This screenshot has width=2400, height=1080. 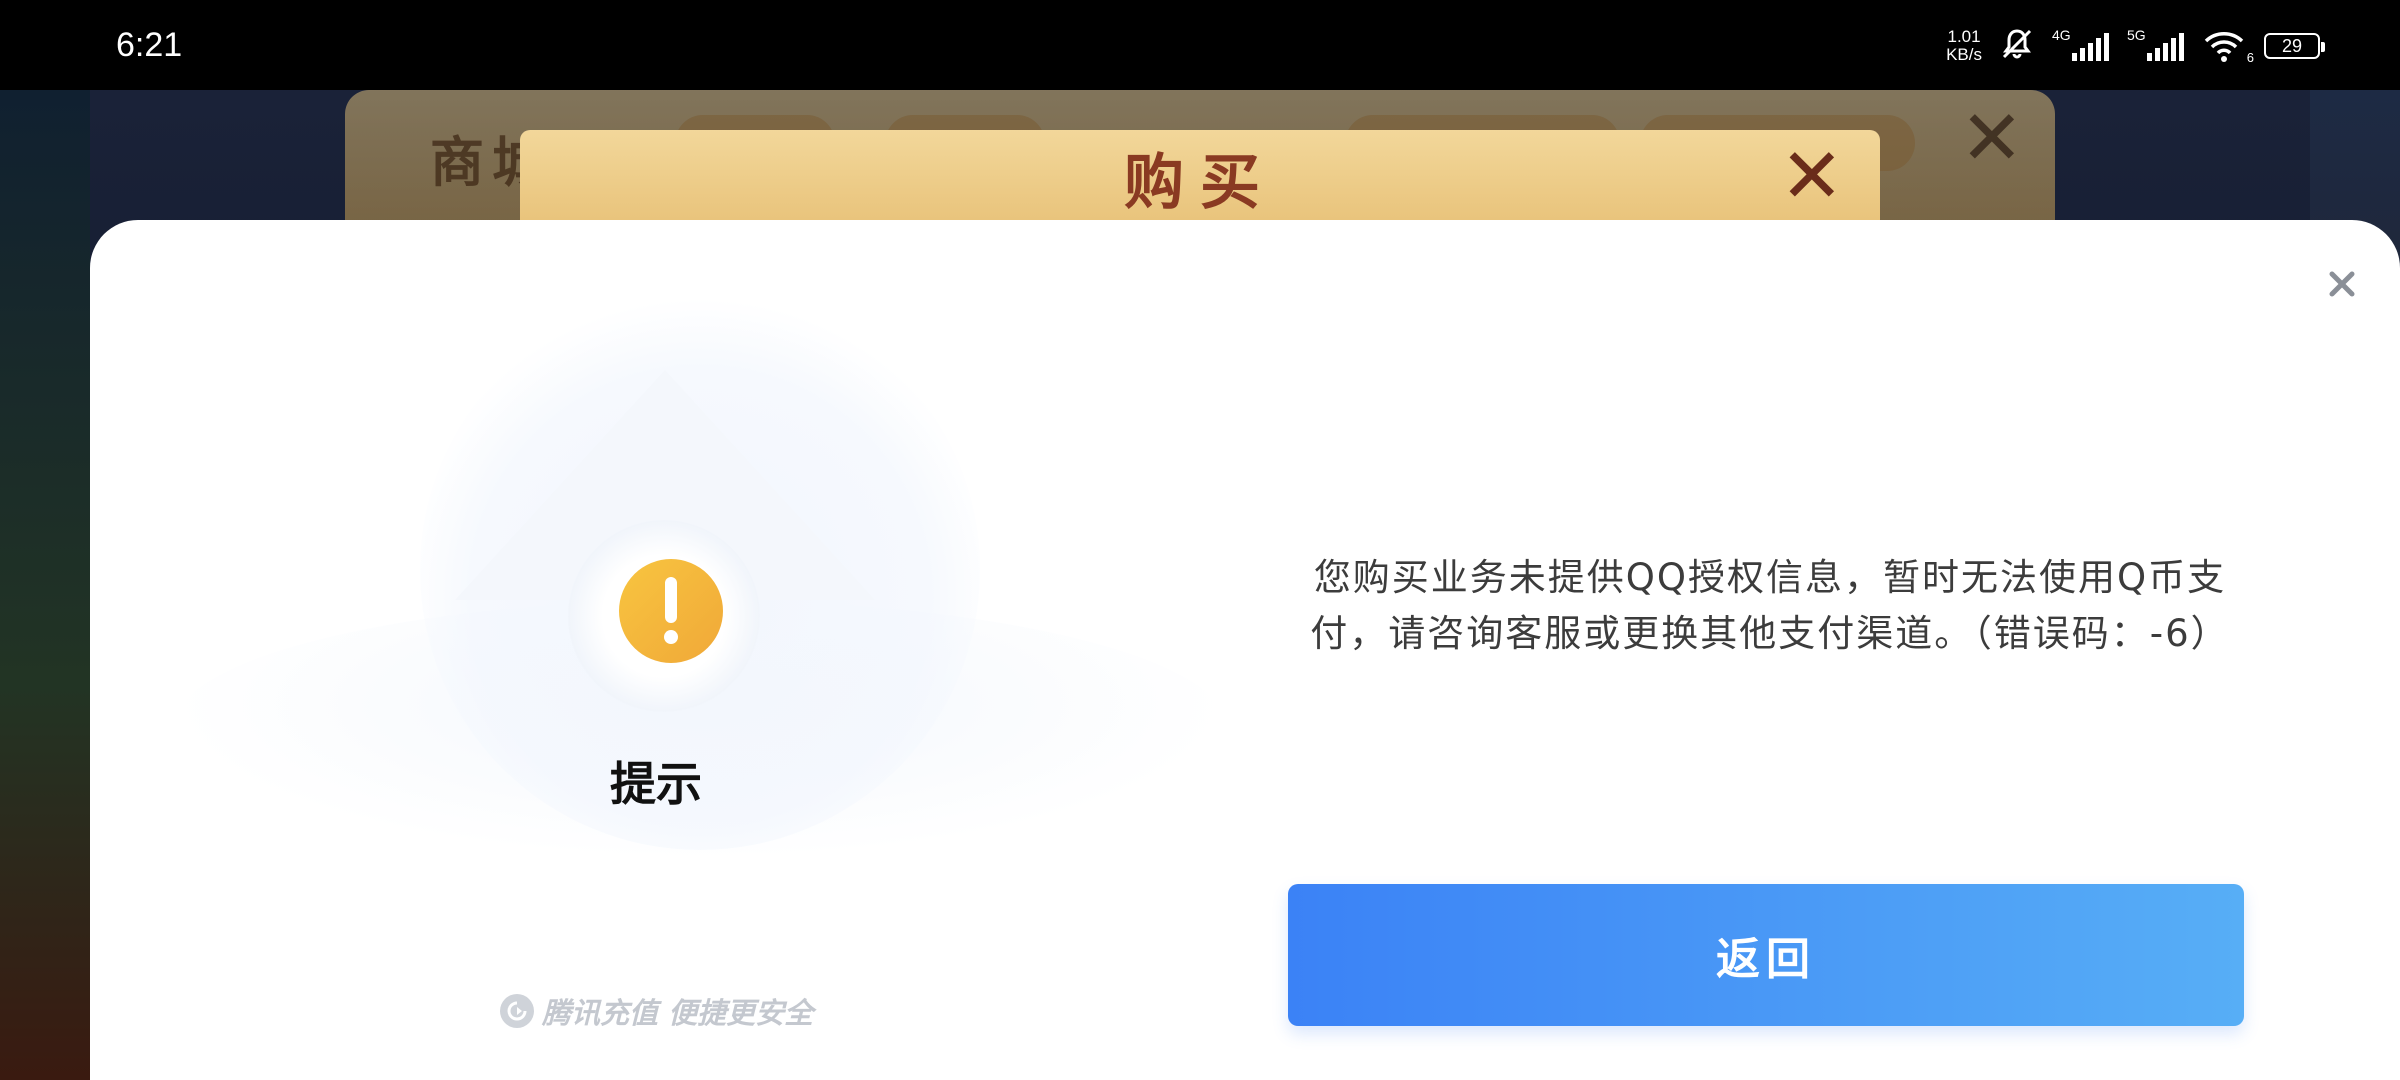 What do you see at coordinates (2080, 44) in the screenshot?
I see `signal-4g-icon: 4G` at bounding box center [2080, 44].